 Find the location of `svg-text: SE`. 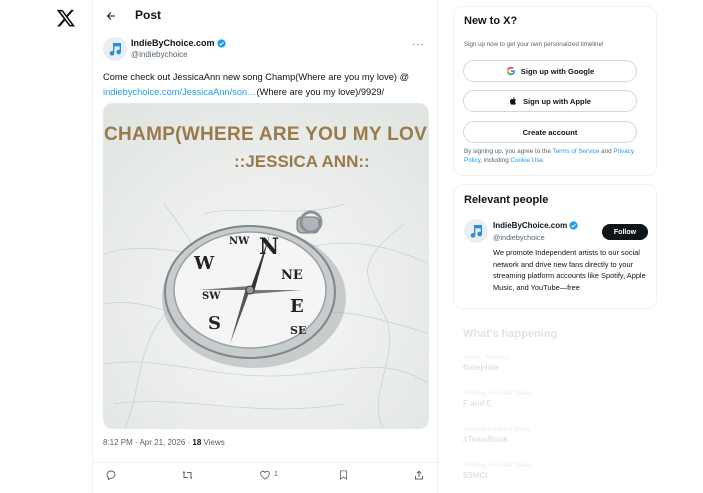

svg-text: SE is located at coordinates (298, 330).